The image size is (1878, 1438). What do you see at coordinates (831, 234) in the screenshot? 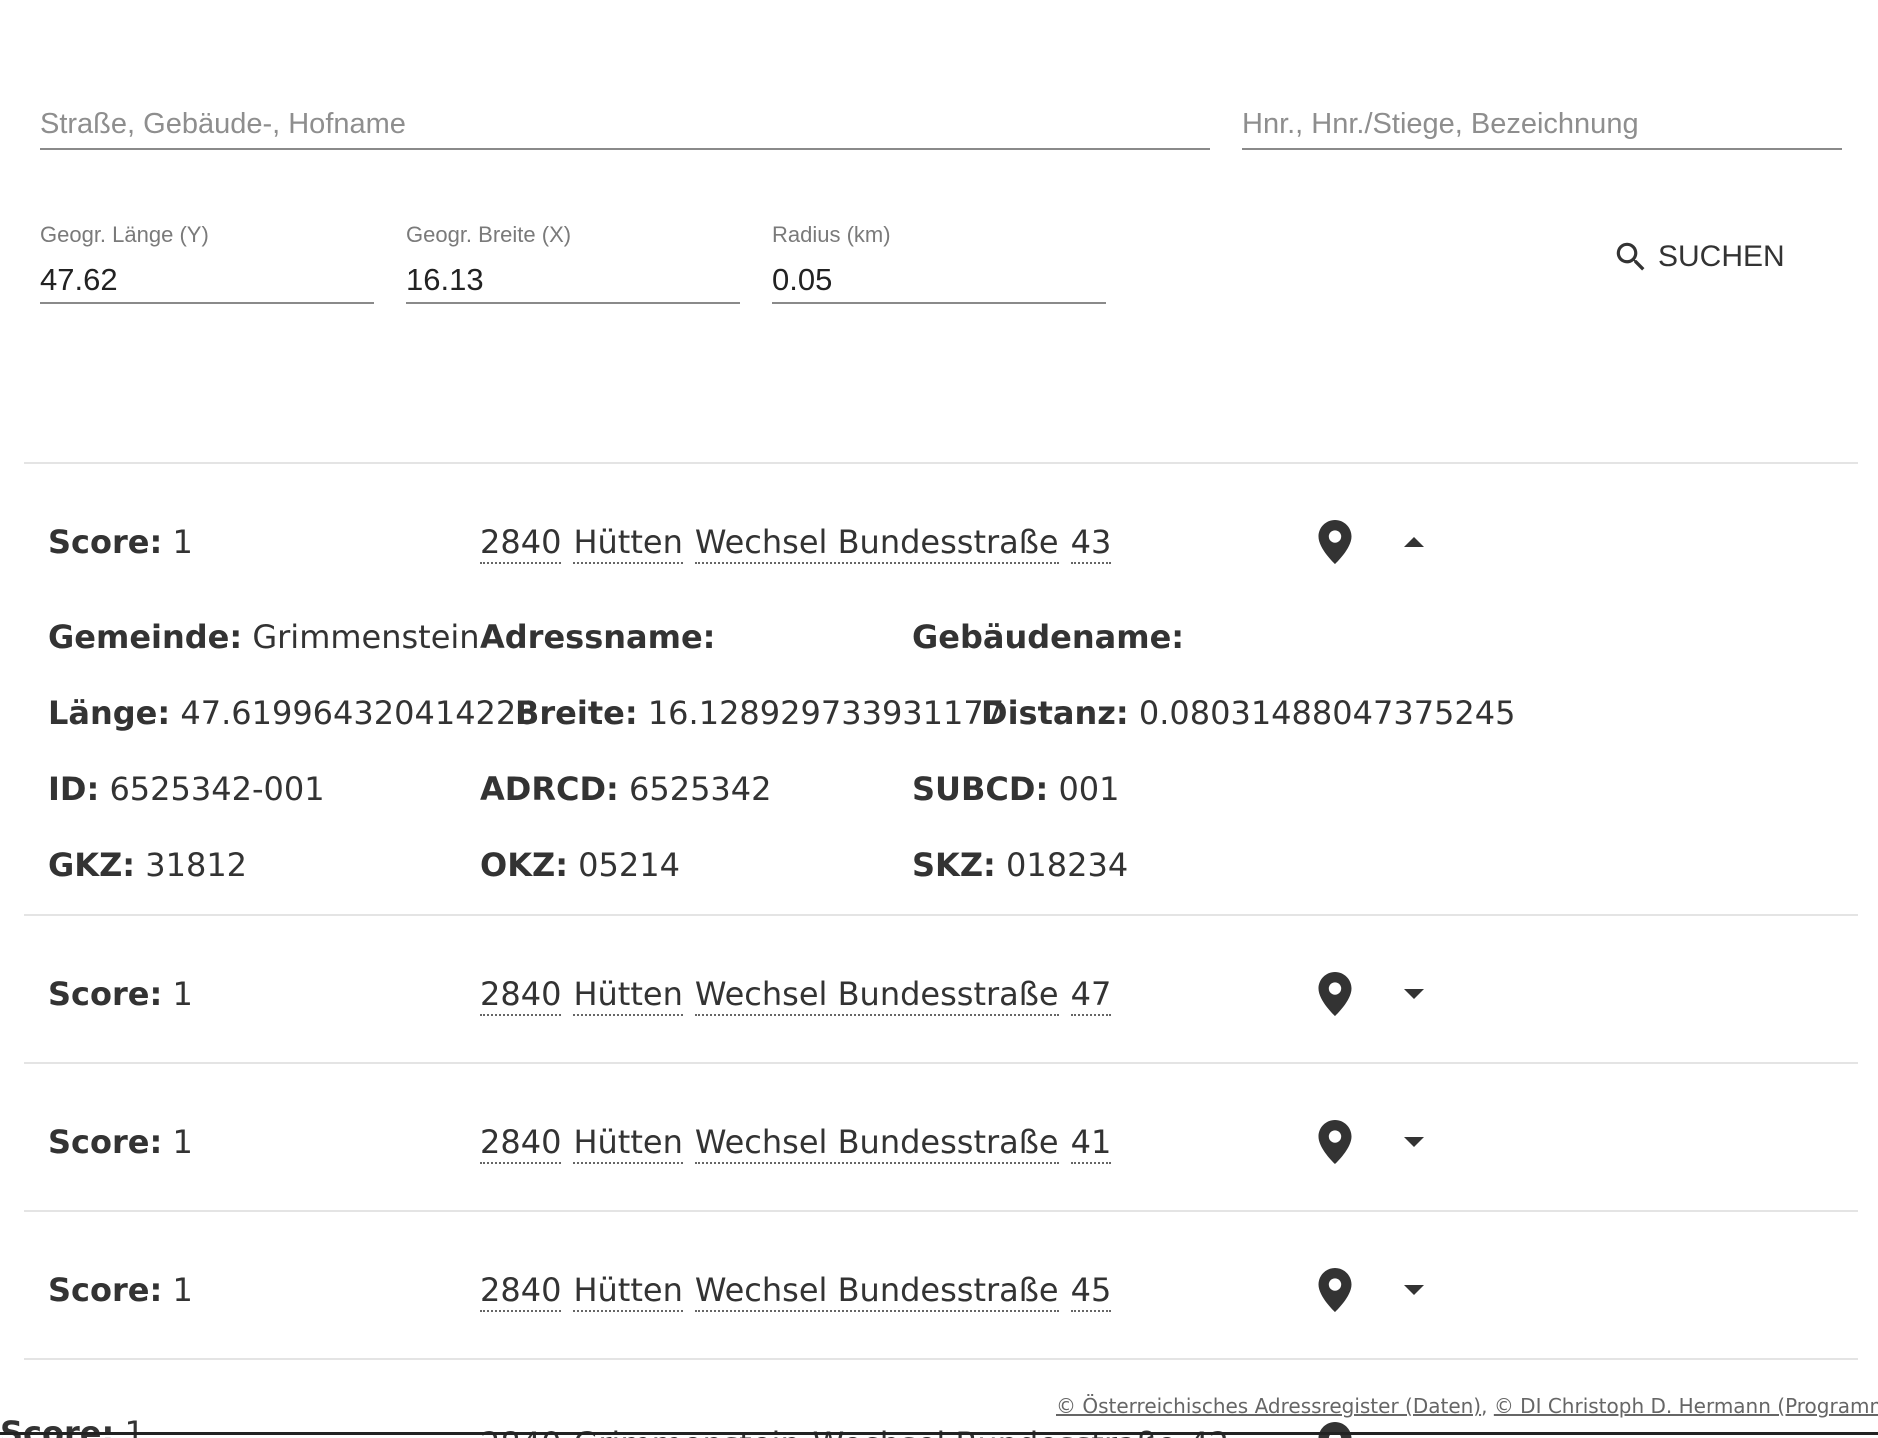
I see `radius-label: Radius (km)` at bounding box center [831, 234].